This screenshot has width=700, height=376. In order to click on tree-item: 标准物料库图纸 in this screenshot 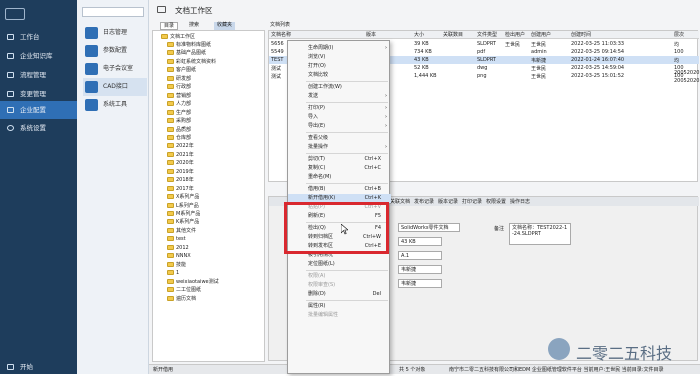, I will do `click(189, 45)`.